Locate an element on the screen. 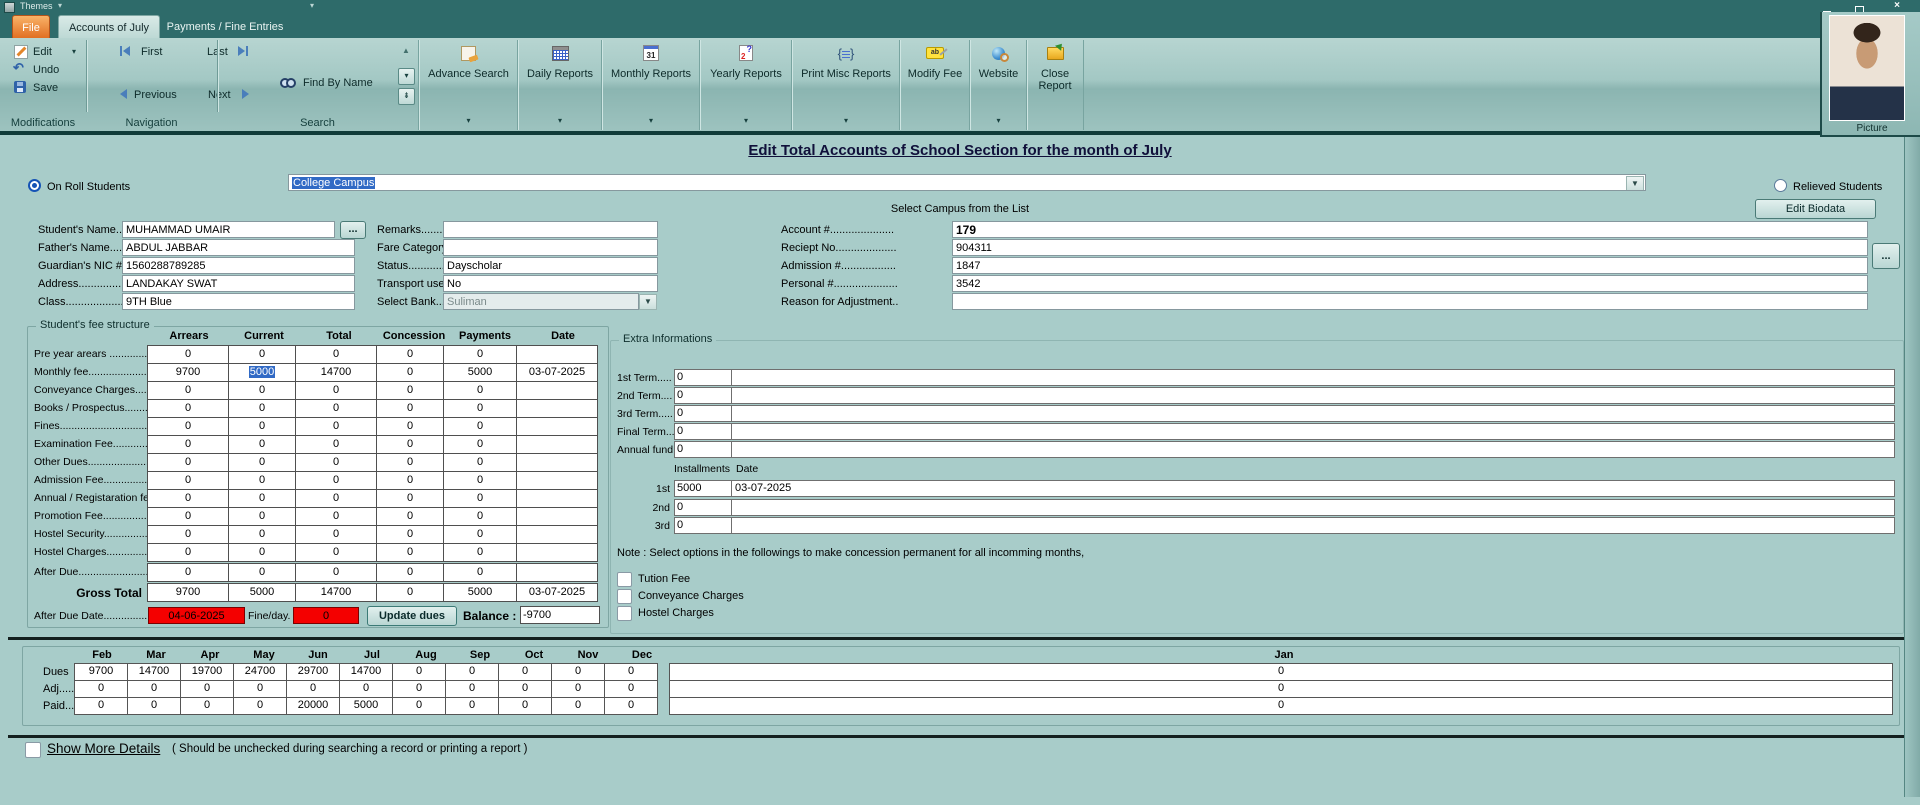 The image size is (1920, 805). installment-amount-field: 5000 is located at coordinates (703, 488).